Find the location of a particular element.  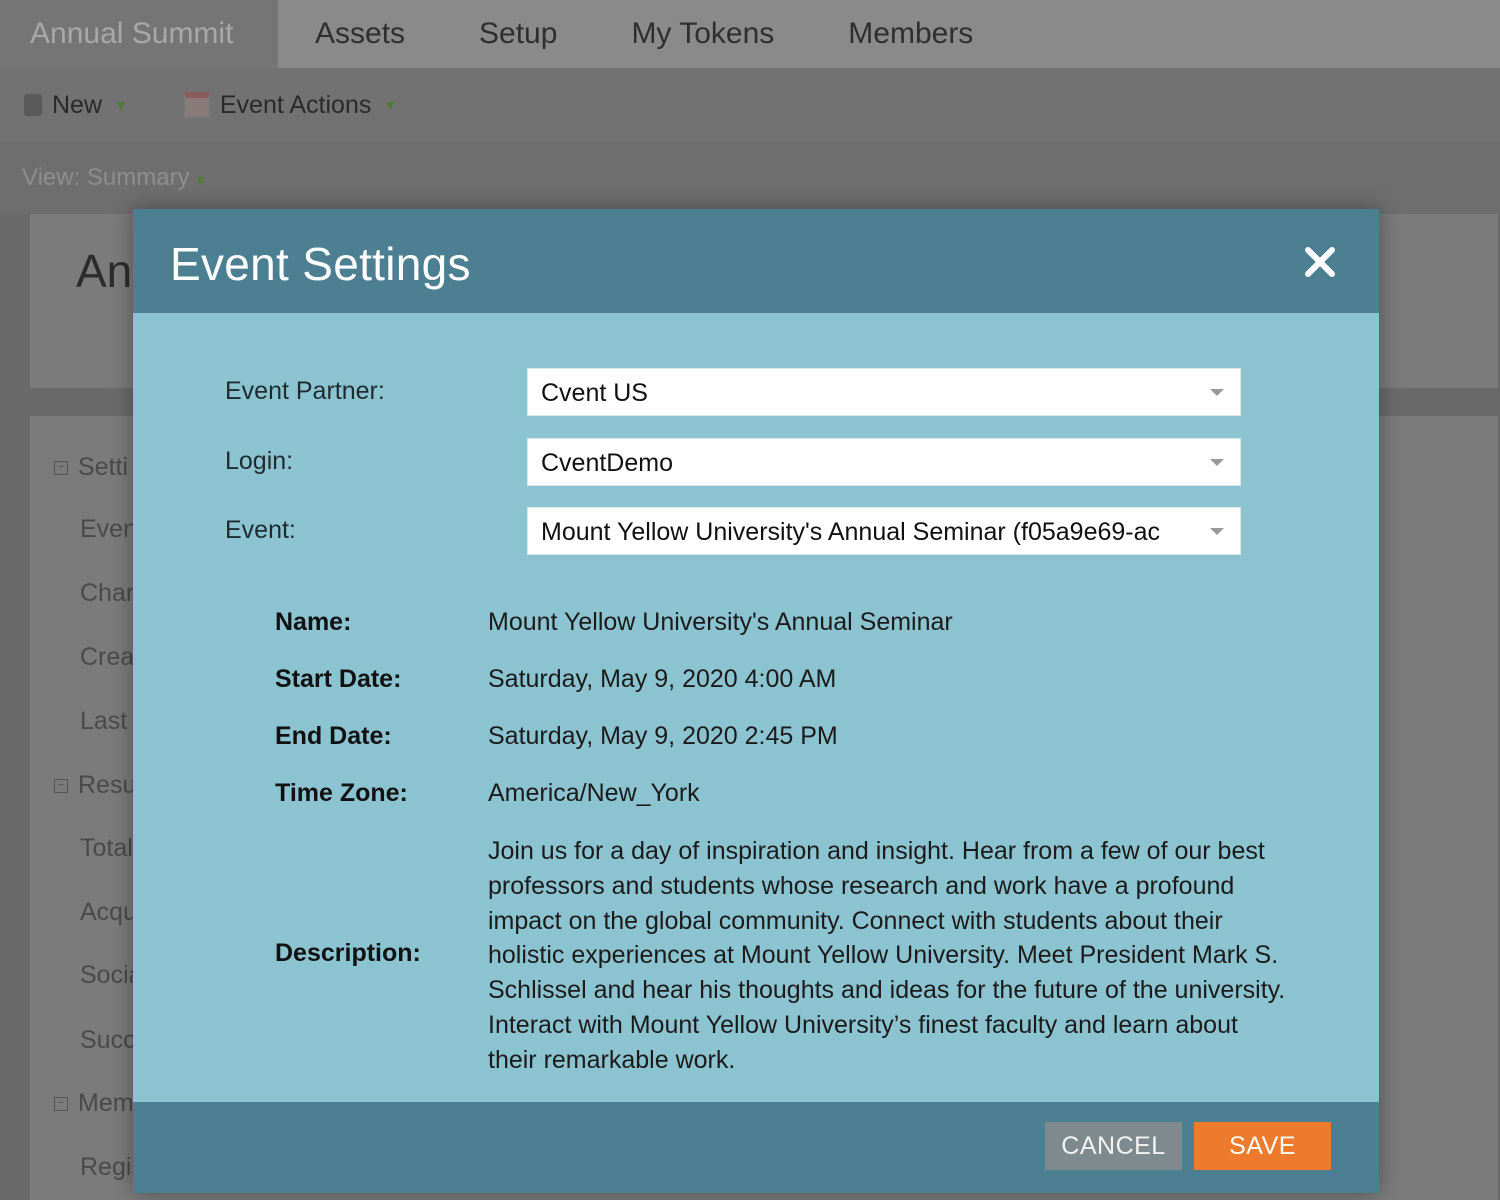

row-label: Total is located at coordinates (106, 848).